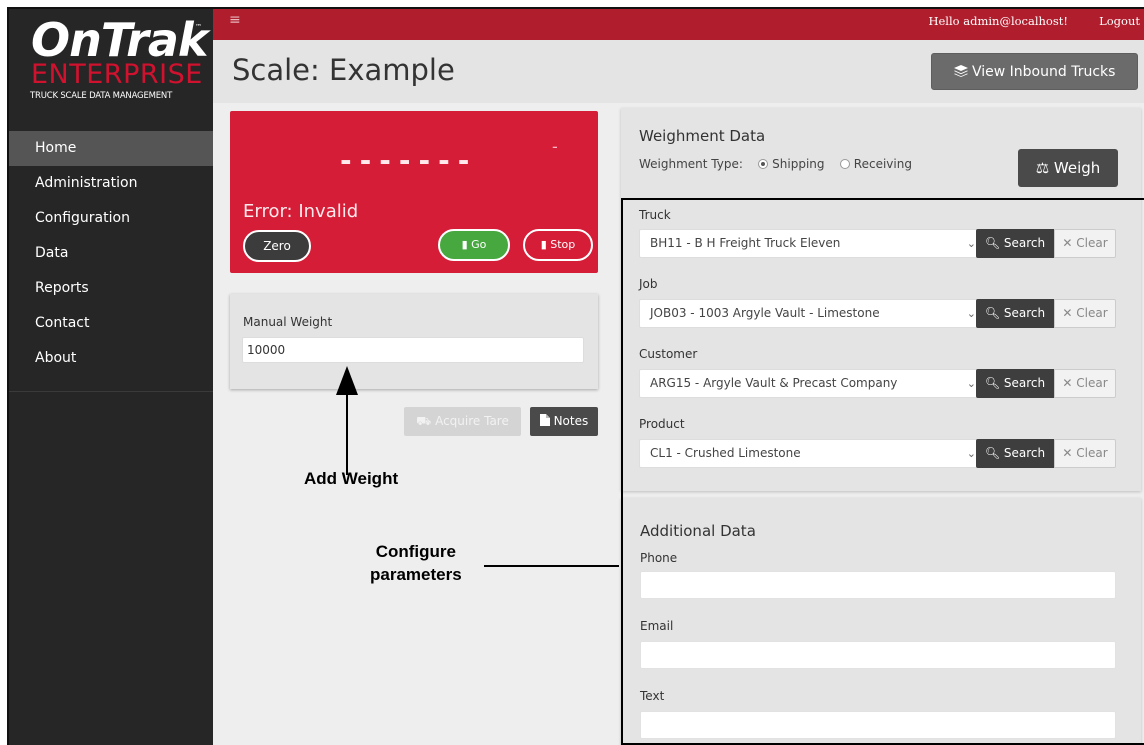  I want to click on truck-icon: ⛟, so click(424, 421).